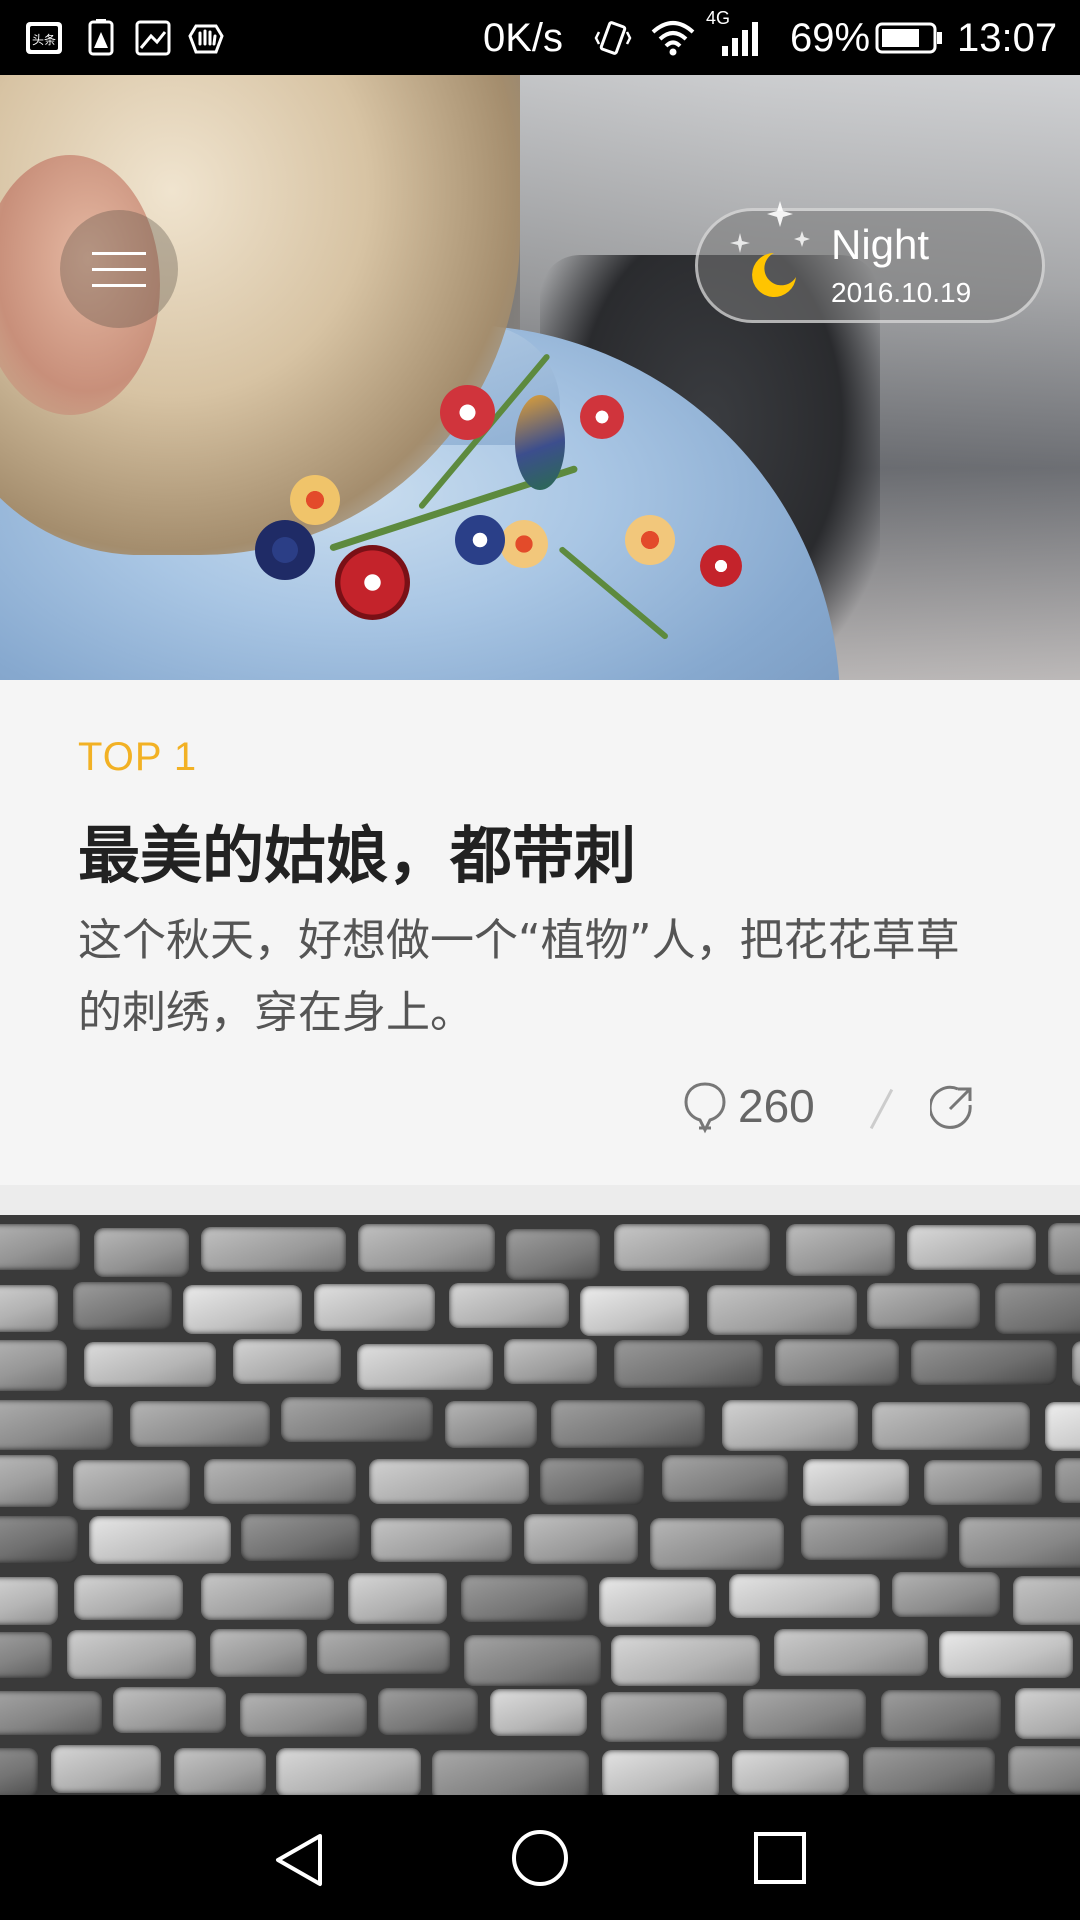 Image resolution: width=1080 pixels, height=1920 pixels. I want to click on rank-label: TOP 1, so click(138, 757).